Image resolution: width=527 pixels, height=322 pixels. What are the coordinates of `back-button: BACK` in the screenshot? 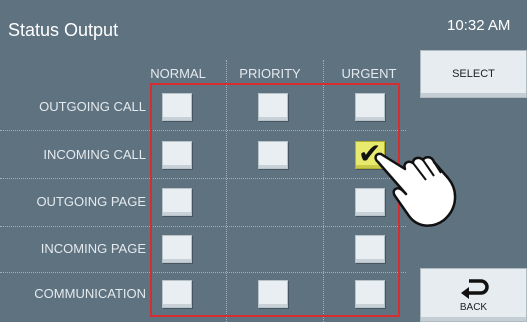 It's located at (473, 295).